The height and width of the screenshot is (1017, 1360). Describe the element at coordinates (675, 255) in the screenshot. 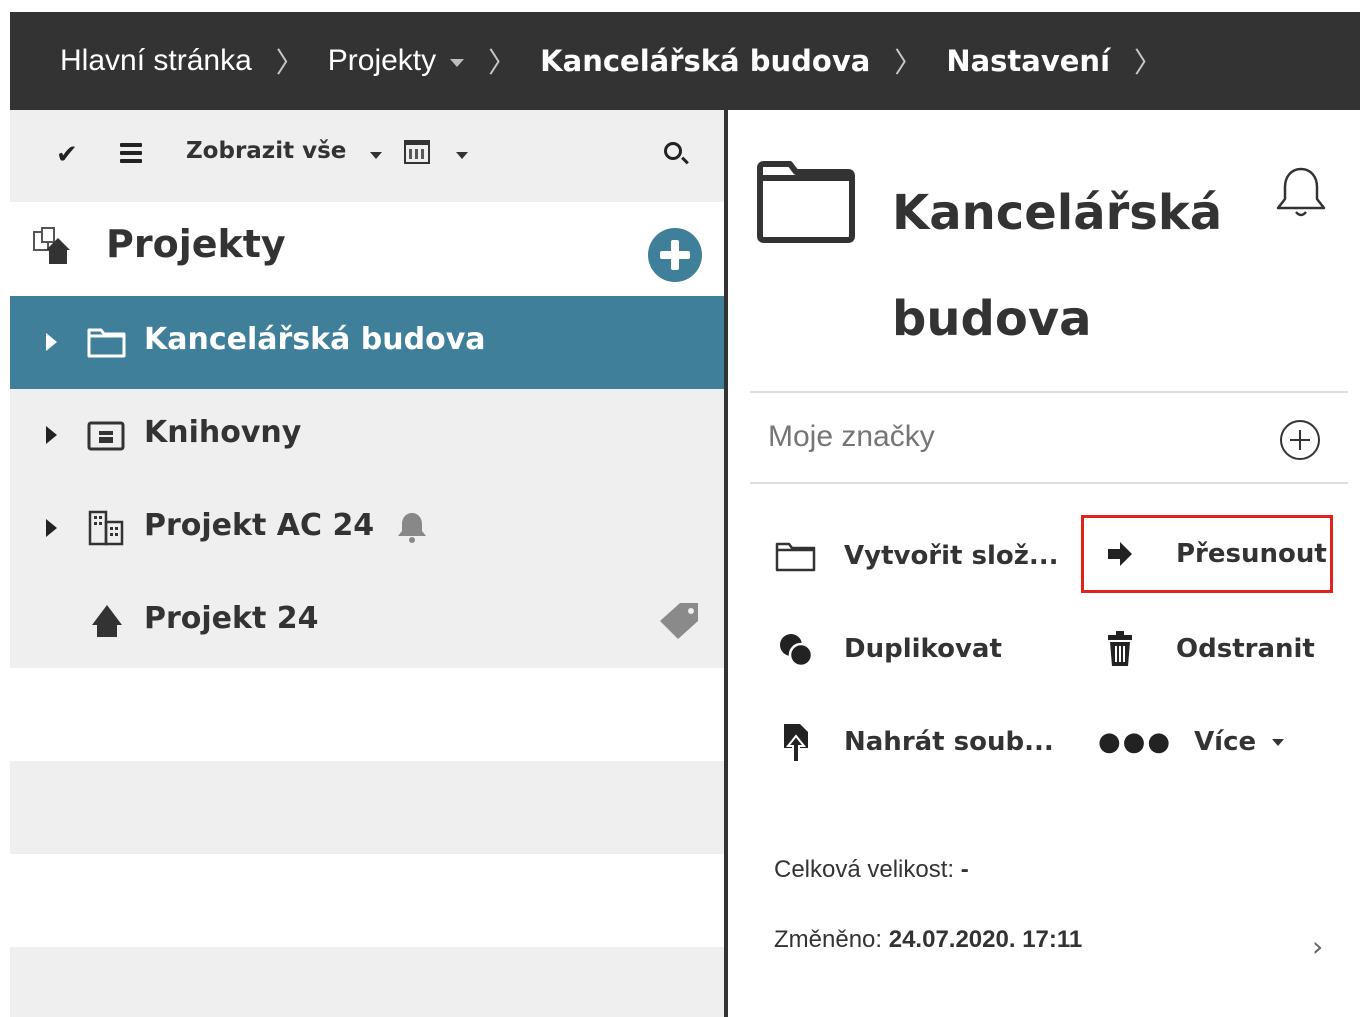

I see `add-project-button` at that location.